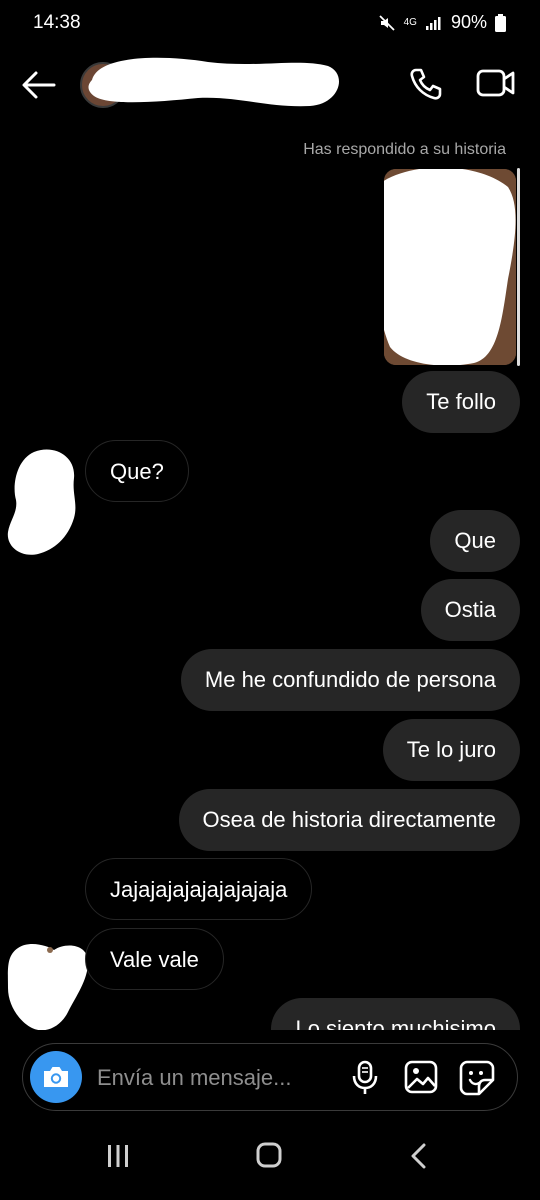 The height and width of the screenshot is (1200, 540). Describe the element at coordinates (57, 22) in the screenshot. I see `status-time: 14:38` at that location.